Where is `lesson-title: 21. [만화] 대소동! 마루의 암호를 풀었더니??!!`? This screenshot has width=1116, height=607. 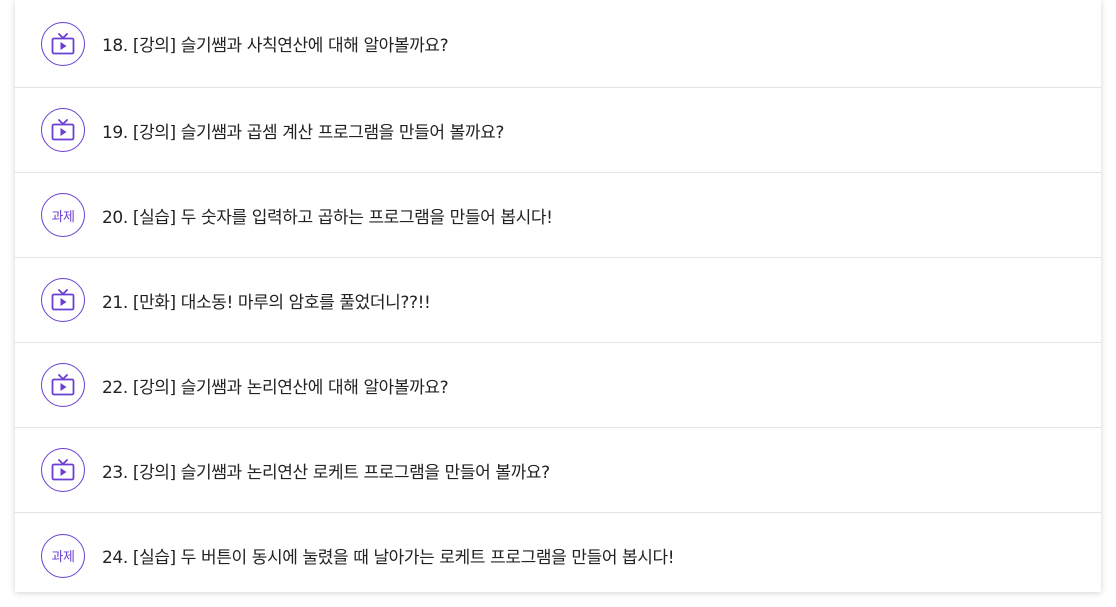 lesson-title: 21. [만화] 대소동! 마루의 암호를 풀었더니??!! is located at coordinates (266, 302).